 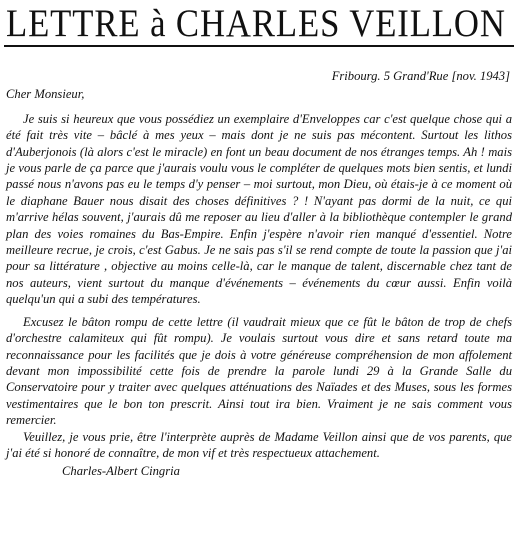 I want to click on signature: Charles-Albert Cingria, so click(x=121, y=471).